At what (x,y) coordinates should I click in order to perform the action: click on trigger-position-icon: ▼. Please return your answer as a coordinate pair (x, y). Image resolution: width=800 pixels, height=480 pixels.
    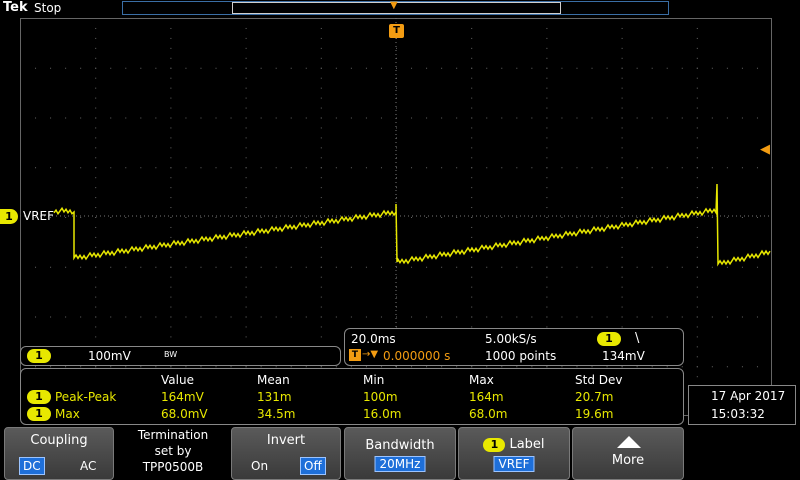
    Looking at the image, I should click on (394, 5).